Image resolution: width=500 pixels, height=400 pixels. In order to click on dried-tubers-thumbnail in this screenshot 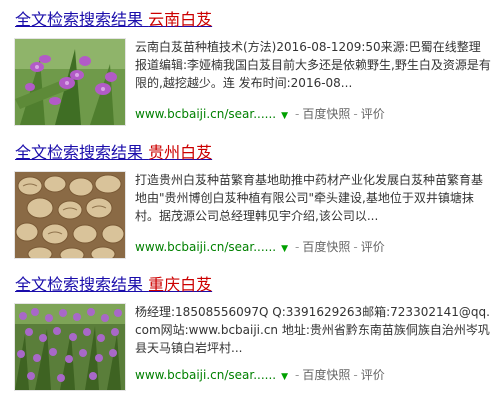, I will do `click(70, 215)`.